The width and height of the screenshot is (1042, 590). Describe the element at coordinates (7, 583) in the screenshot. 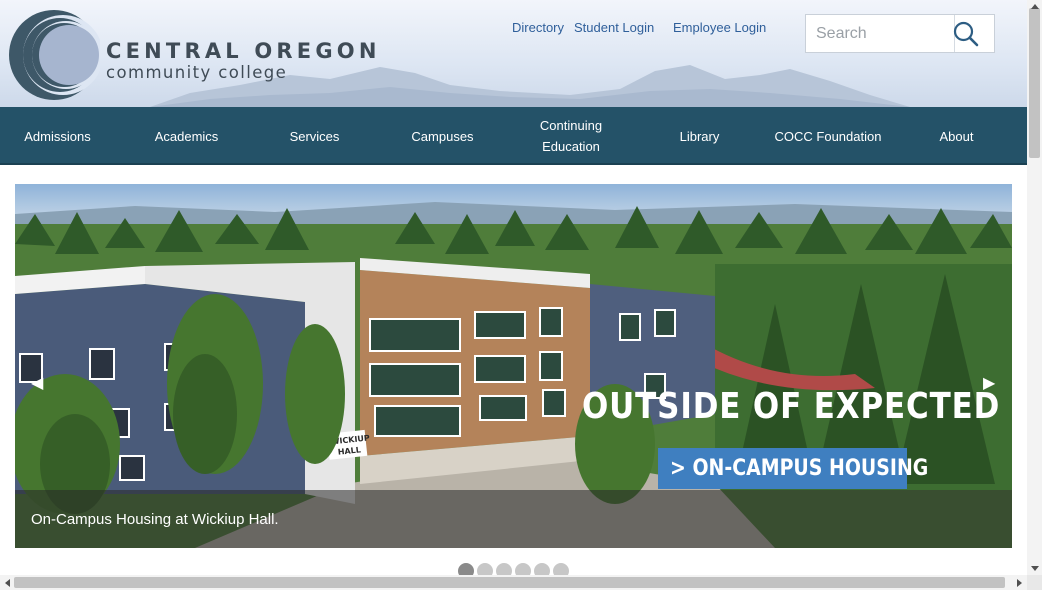

I see `scroll-left-icon` at that location.